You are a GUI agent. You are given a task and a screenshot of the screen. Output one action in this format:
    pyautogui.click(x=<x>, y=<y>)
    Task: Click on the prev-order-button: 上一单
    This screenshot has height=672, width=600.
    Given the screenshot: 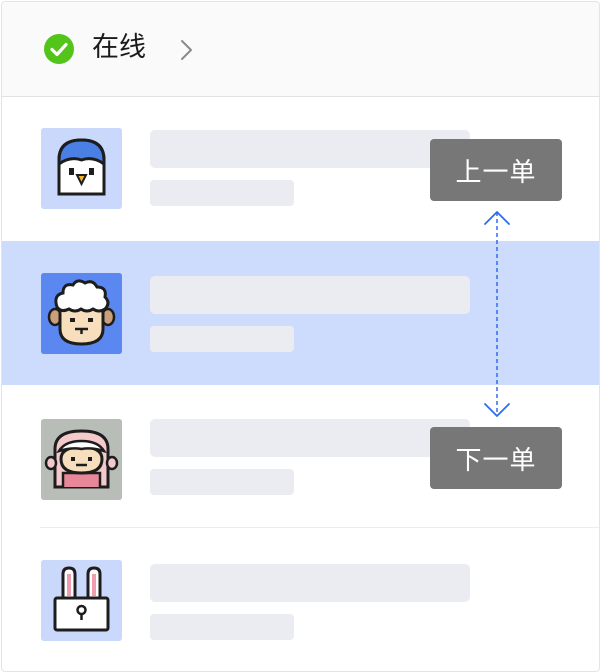 What is the action you would take?
    pyautogui.click(x=496, y=170)
    